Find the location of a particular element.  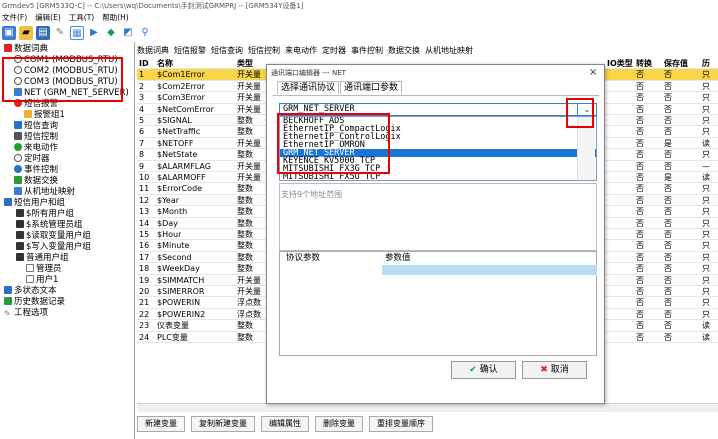

tab-protocol: 选择通讯协议 is located at coordinates (308, 87).